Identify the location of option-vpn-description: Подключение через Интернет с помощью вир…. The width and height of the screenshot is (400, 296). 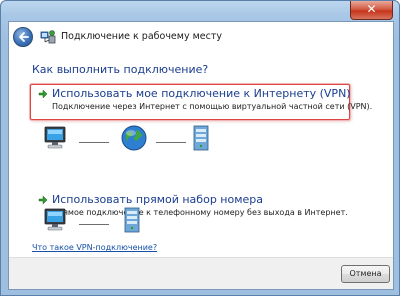
(212, 106).